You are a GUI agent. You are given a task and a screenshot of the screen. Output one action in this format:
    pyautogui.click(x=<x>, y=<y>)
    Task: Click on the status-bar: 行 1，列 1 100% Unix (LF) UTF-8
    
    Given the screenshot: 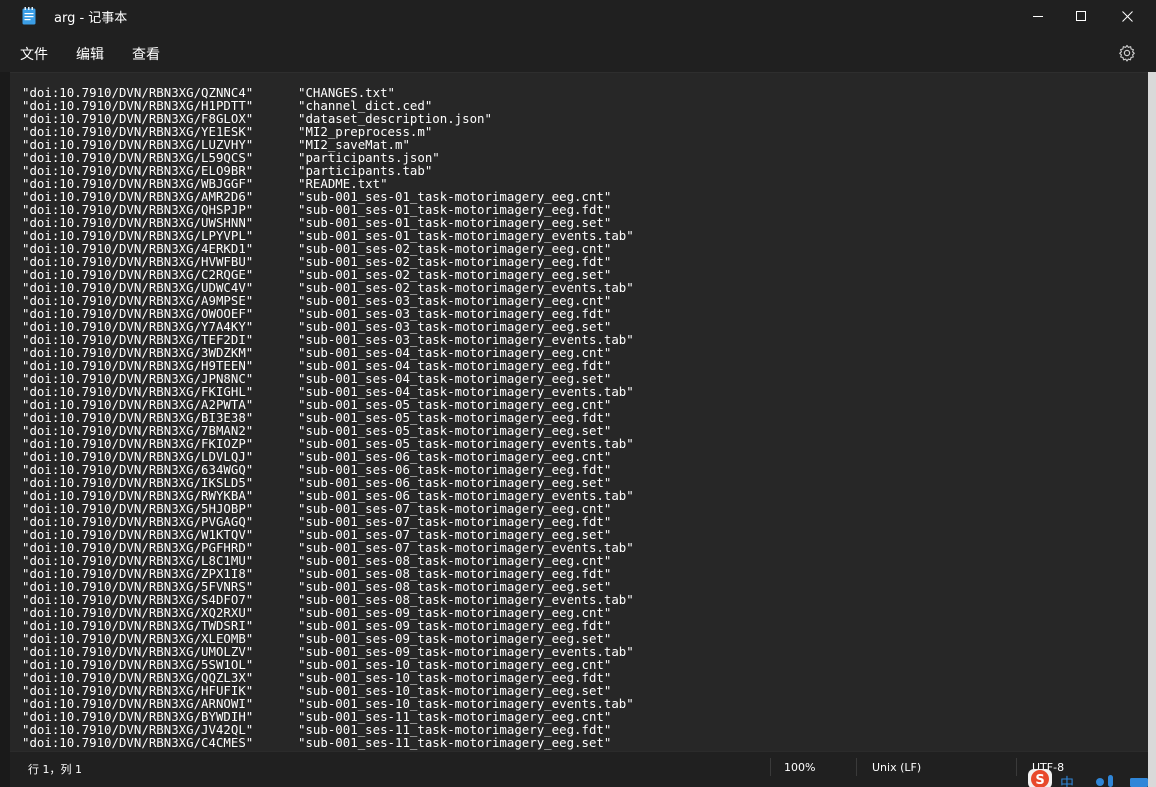 What is the action you would take?
    pyautogui.click(x=579, y=766)
    